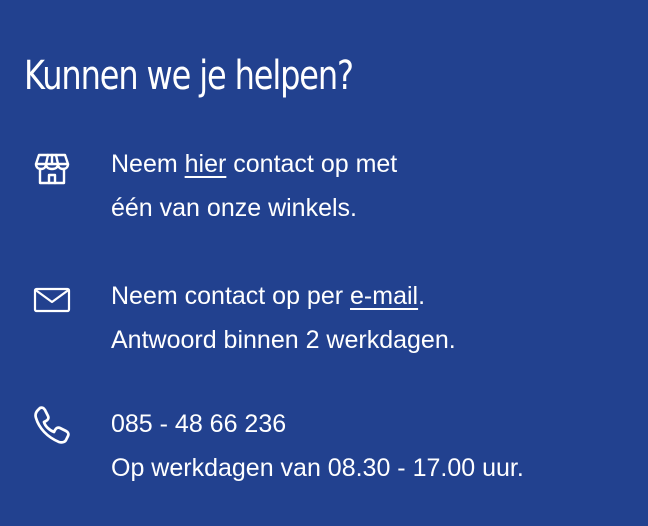 This screenshot has width=648, height=526. I want to click on phone-icon, so click(52, 424).